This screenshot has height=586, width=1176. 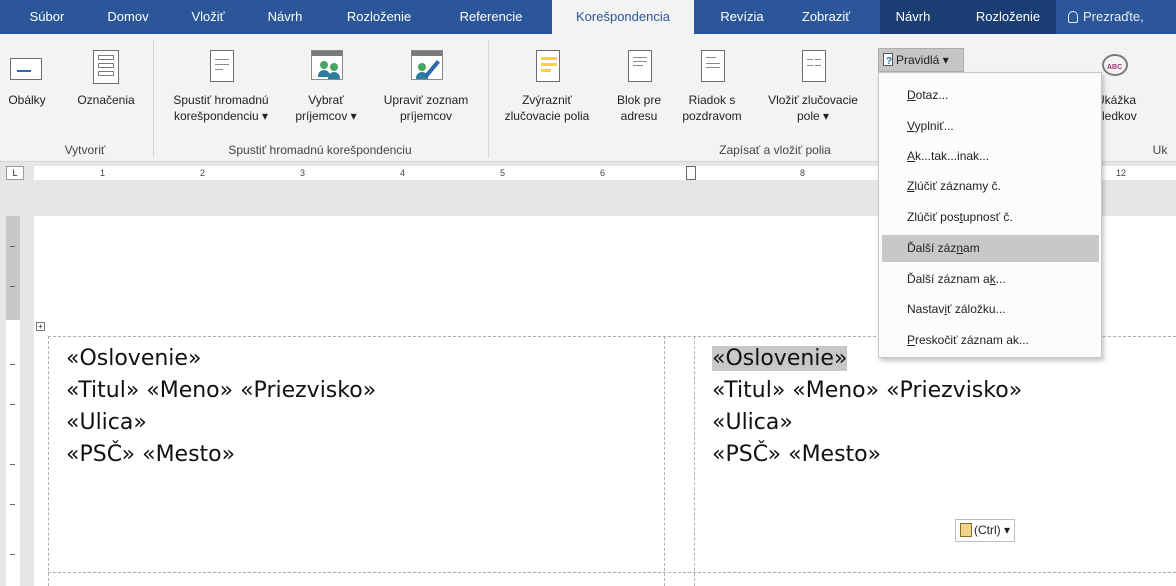 I want to click on address-block-button: Blok pre adresu, so click(x=639, y=86).